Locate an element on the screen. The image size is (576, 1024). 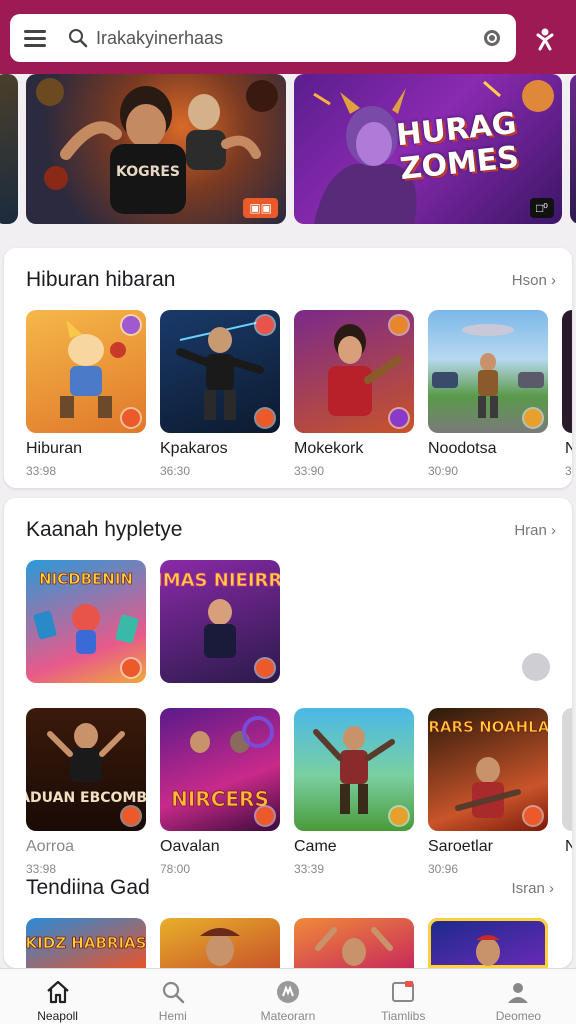
tile-logo-text: BIADUAN EBCOMBAR is located at coordinates (86, 798).